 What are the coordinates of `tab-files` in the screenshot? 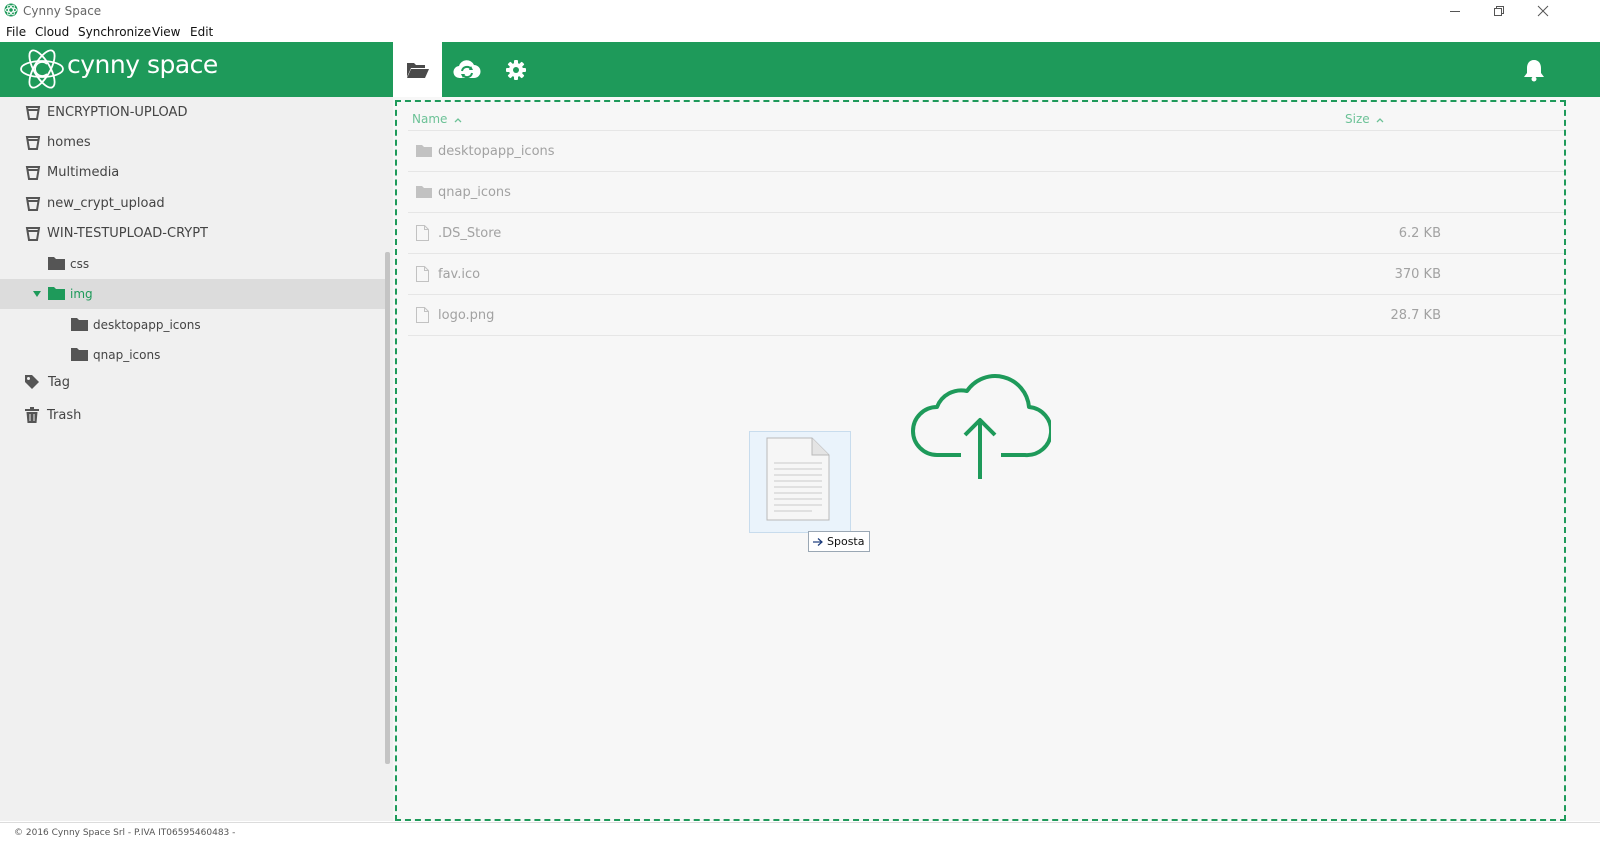 It's located at (417, 69).